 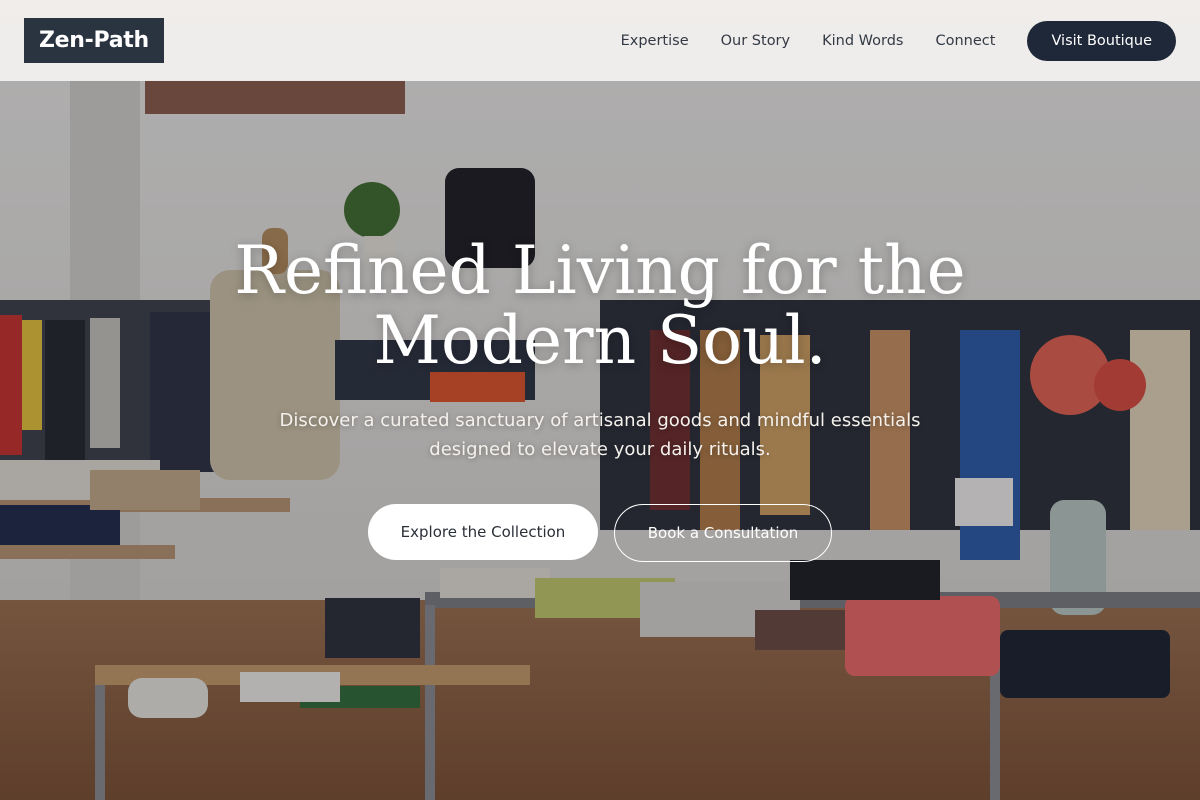 What do you see at coordinates (755, 41) in the screenshot?
I see `nav-link-our-story: Our Story` at bounding box center [755, 41].